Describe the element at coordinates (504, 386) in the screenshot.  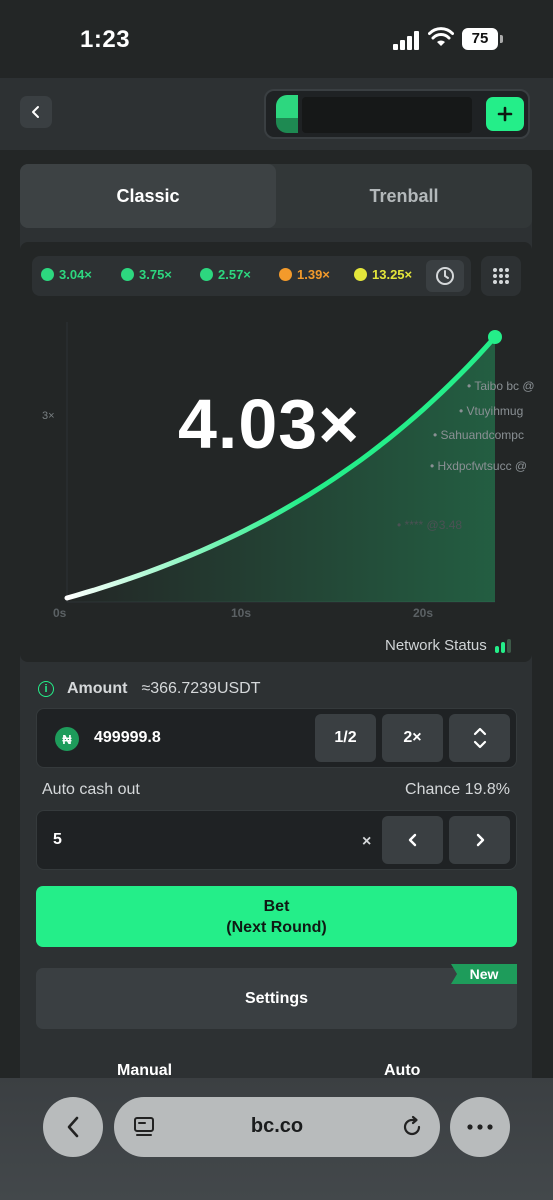
I see `player-name: Taibo bc @` at that location.